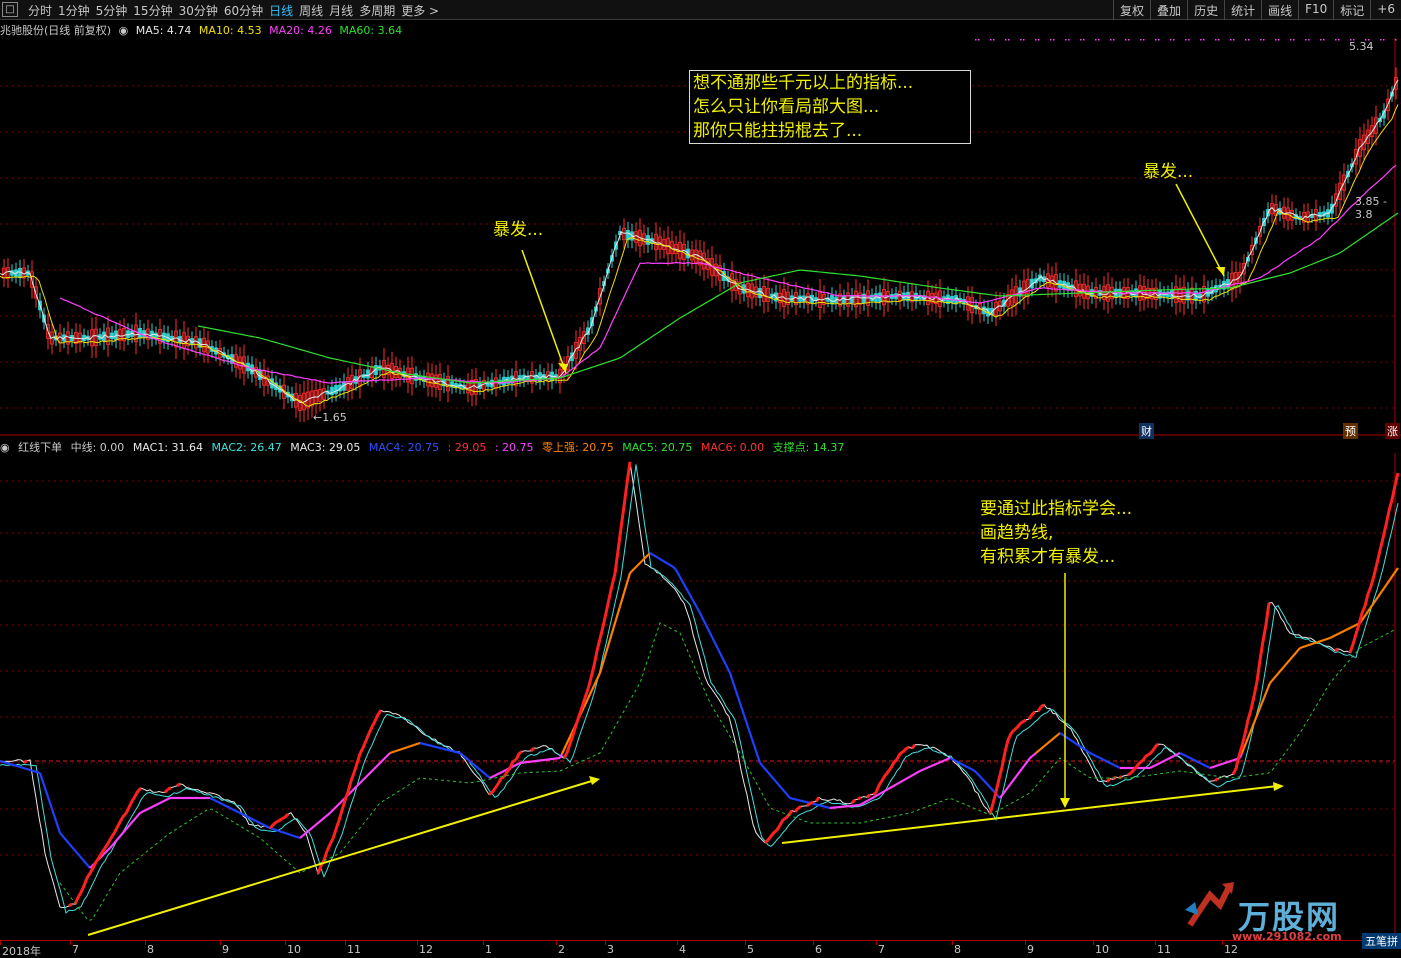  I want to click on period-tab: 15分钟, so click(153, 10).